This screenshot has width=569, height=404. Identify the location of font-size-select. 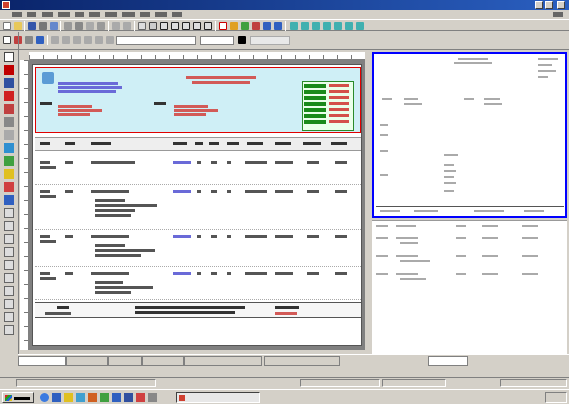
(217, 40).